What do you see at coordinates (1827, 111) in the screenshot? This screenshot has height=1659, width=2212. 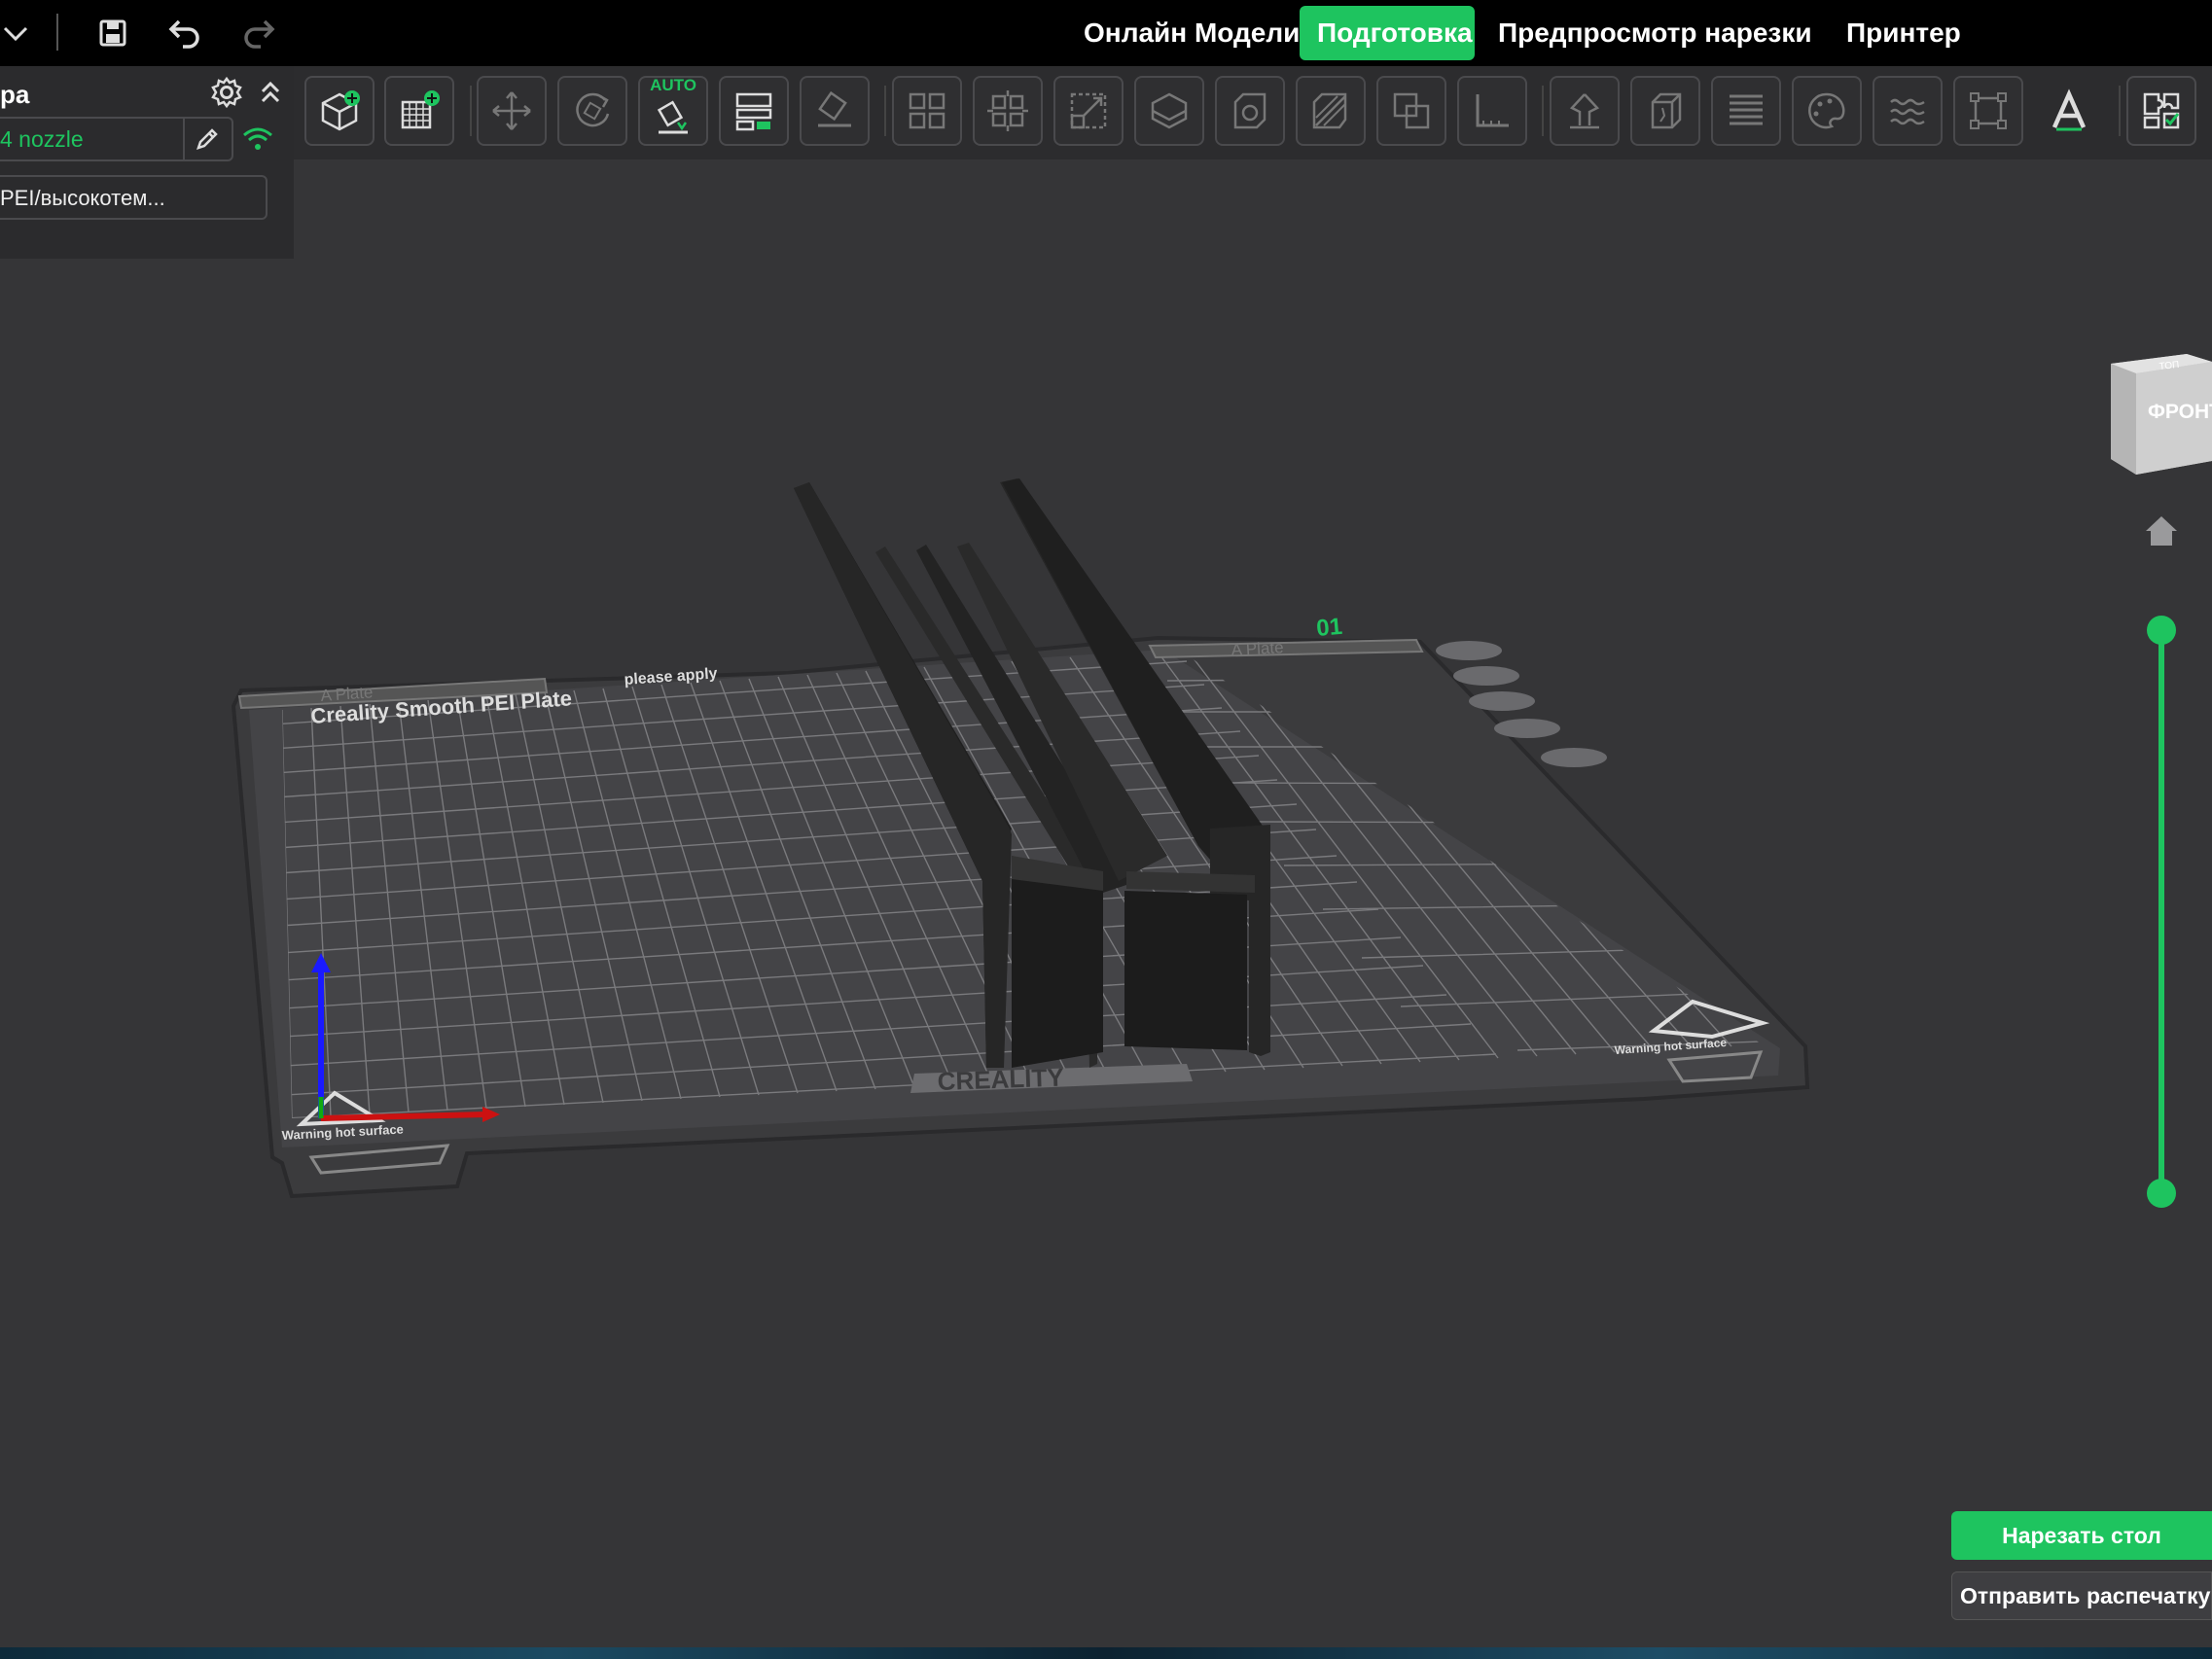 I see `color-paint-icon` at bounding box center [1827, 111].